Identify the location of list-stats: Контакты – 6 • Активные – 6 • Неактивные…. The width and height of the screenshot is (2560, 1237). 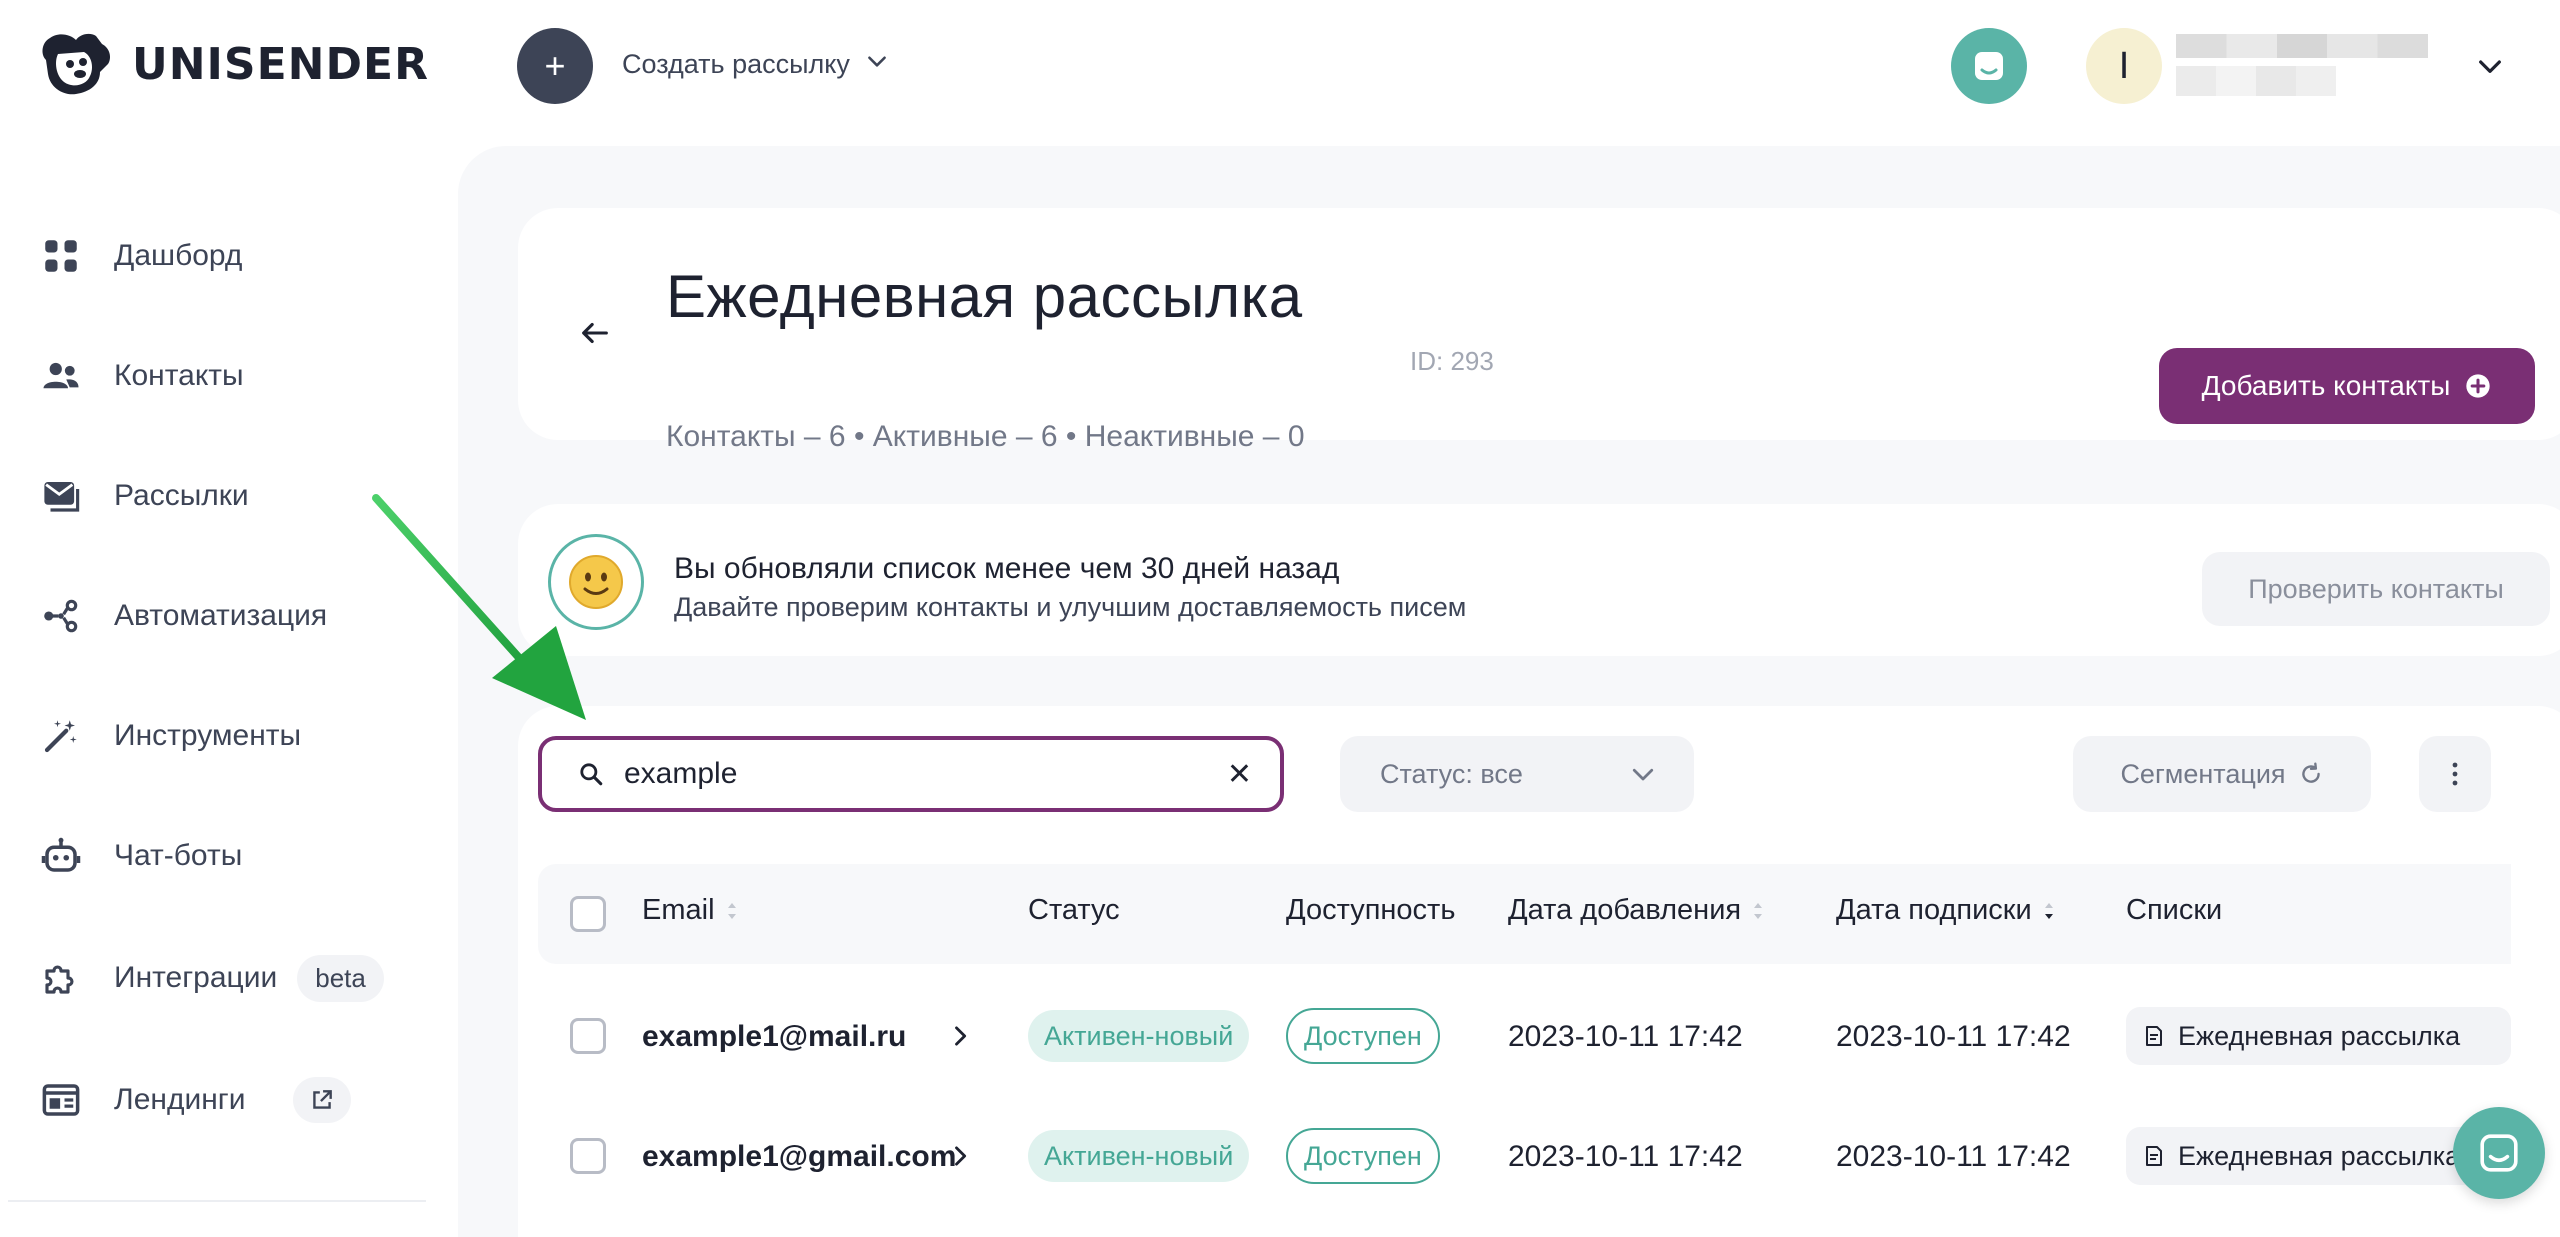
(985, 436).